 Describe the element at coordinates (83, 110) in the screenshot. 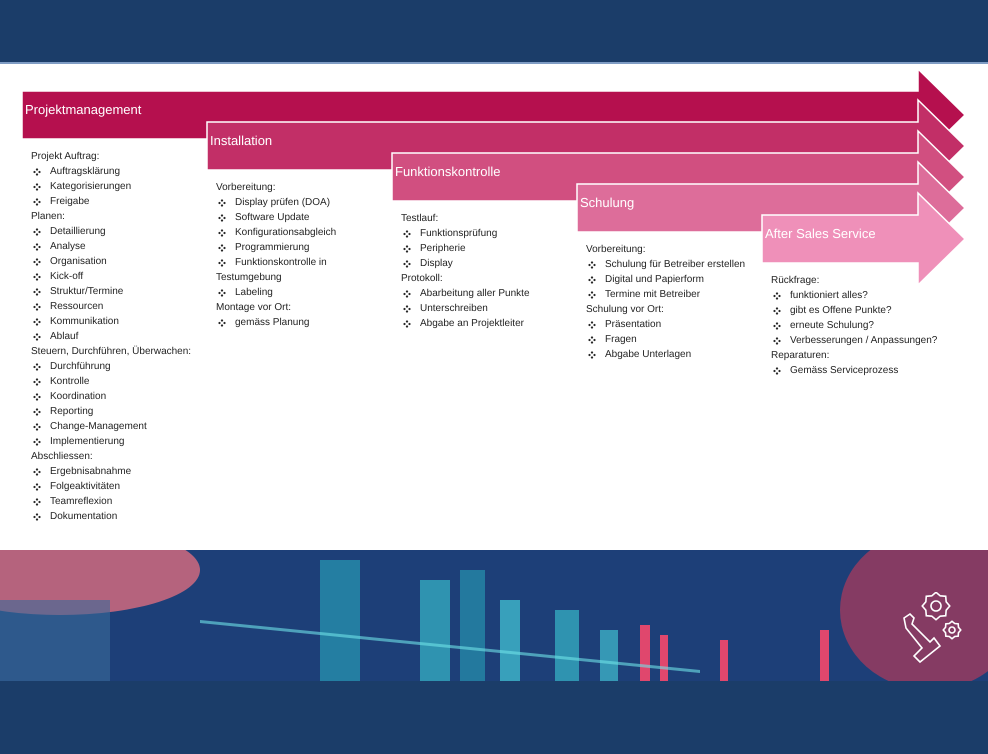

I see `stage-title: Projektmanagement` at that location.